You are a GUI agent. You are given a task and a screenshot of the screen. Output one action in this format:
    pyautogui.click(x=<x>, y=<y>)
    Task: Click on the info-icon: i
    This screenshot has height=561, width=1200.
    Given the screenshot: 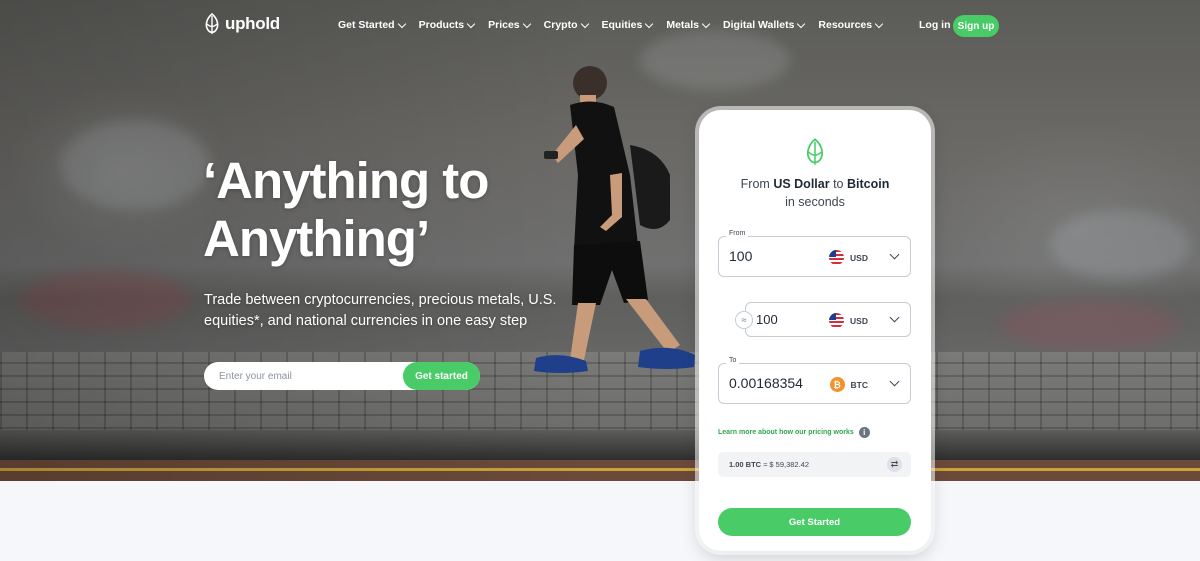 What is the action you would take?
    pyautogui.click(x=864, y=432)
    